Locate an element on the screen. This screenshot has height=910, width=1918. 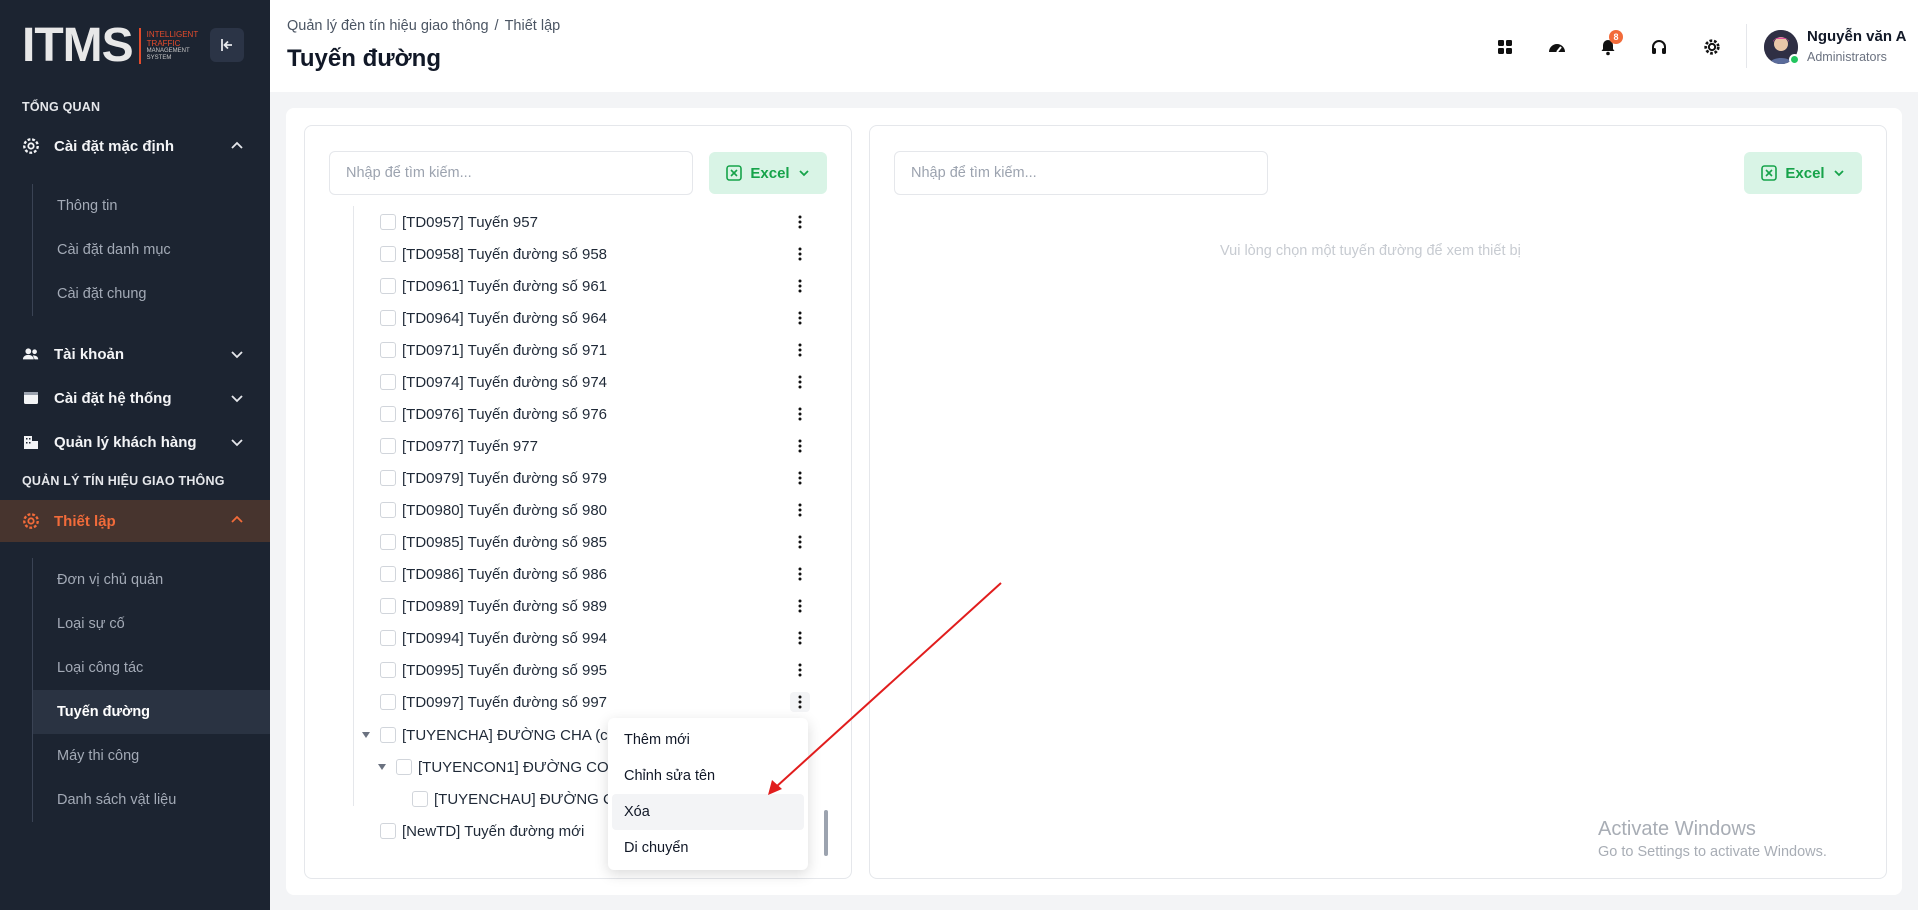
sidebar-item-materials: Danh sách vật liệu is located at coordinates (151, 800).